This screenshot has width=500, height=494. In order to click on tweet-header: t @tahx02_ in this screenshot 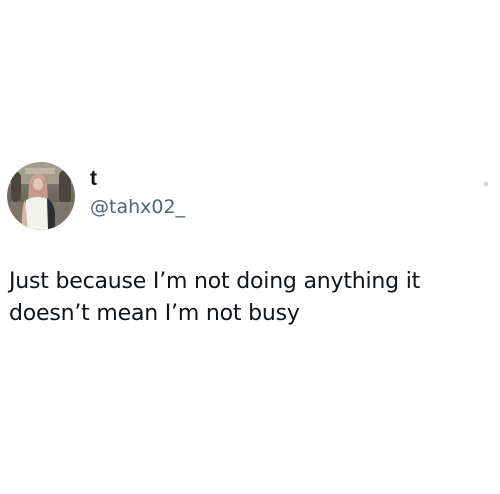, I will do `click(96, 196)`.